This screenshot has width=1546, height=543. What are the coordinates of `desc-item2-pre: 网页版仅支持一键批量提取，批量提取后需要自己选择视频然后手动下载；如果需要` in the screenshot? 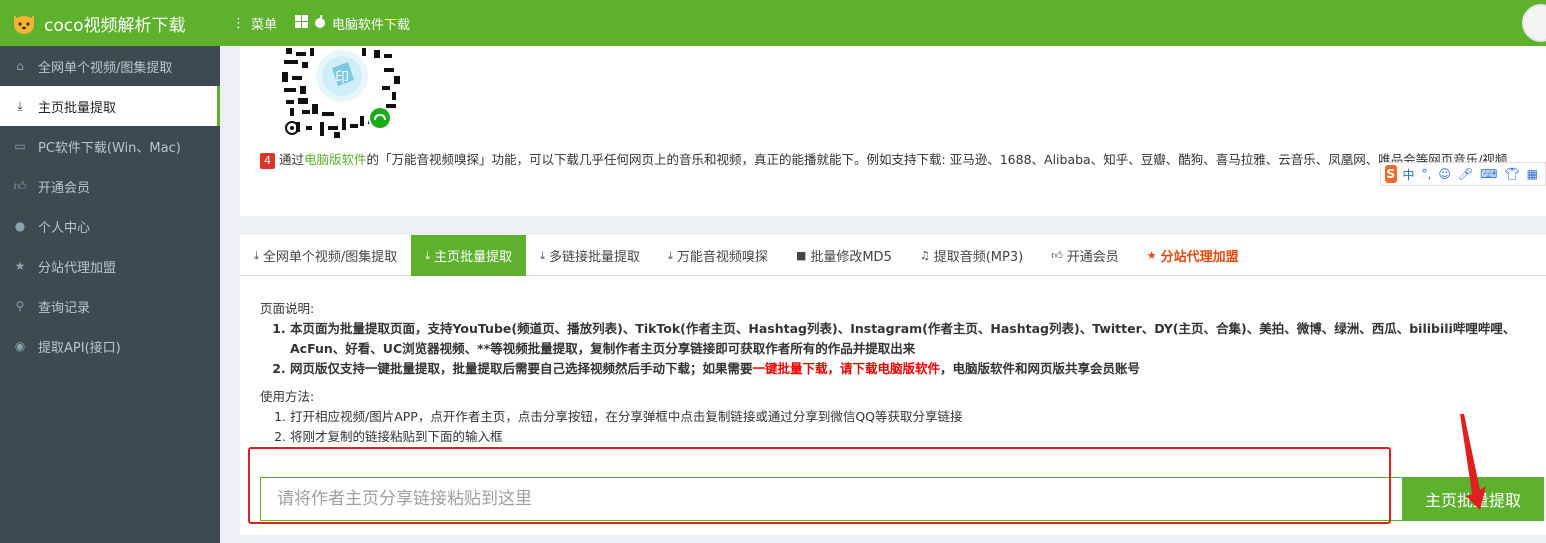 It's located at (521, 368).